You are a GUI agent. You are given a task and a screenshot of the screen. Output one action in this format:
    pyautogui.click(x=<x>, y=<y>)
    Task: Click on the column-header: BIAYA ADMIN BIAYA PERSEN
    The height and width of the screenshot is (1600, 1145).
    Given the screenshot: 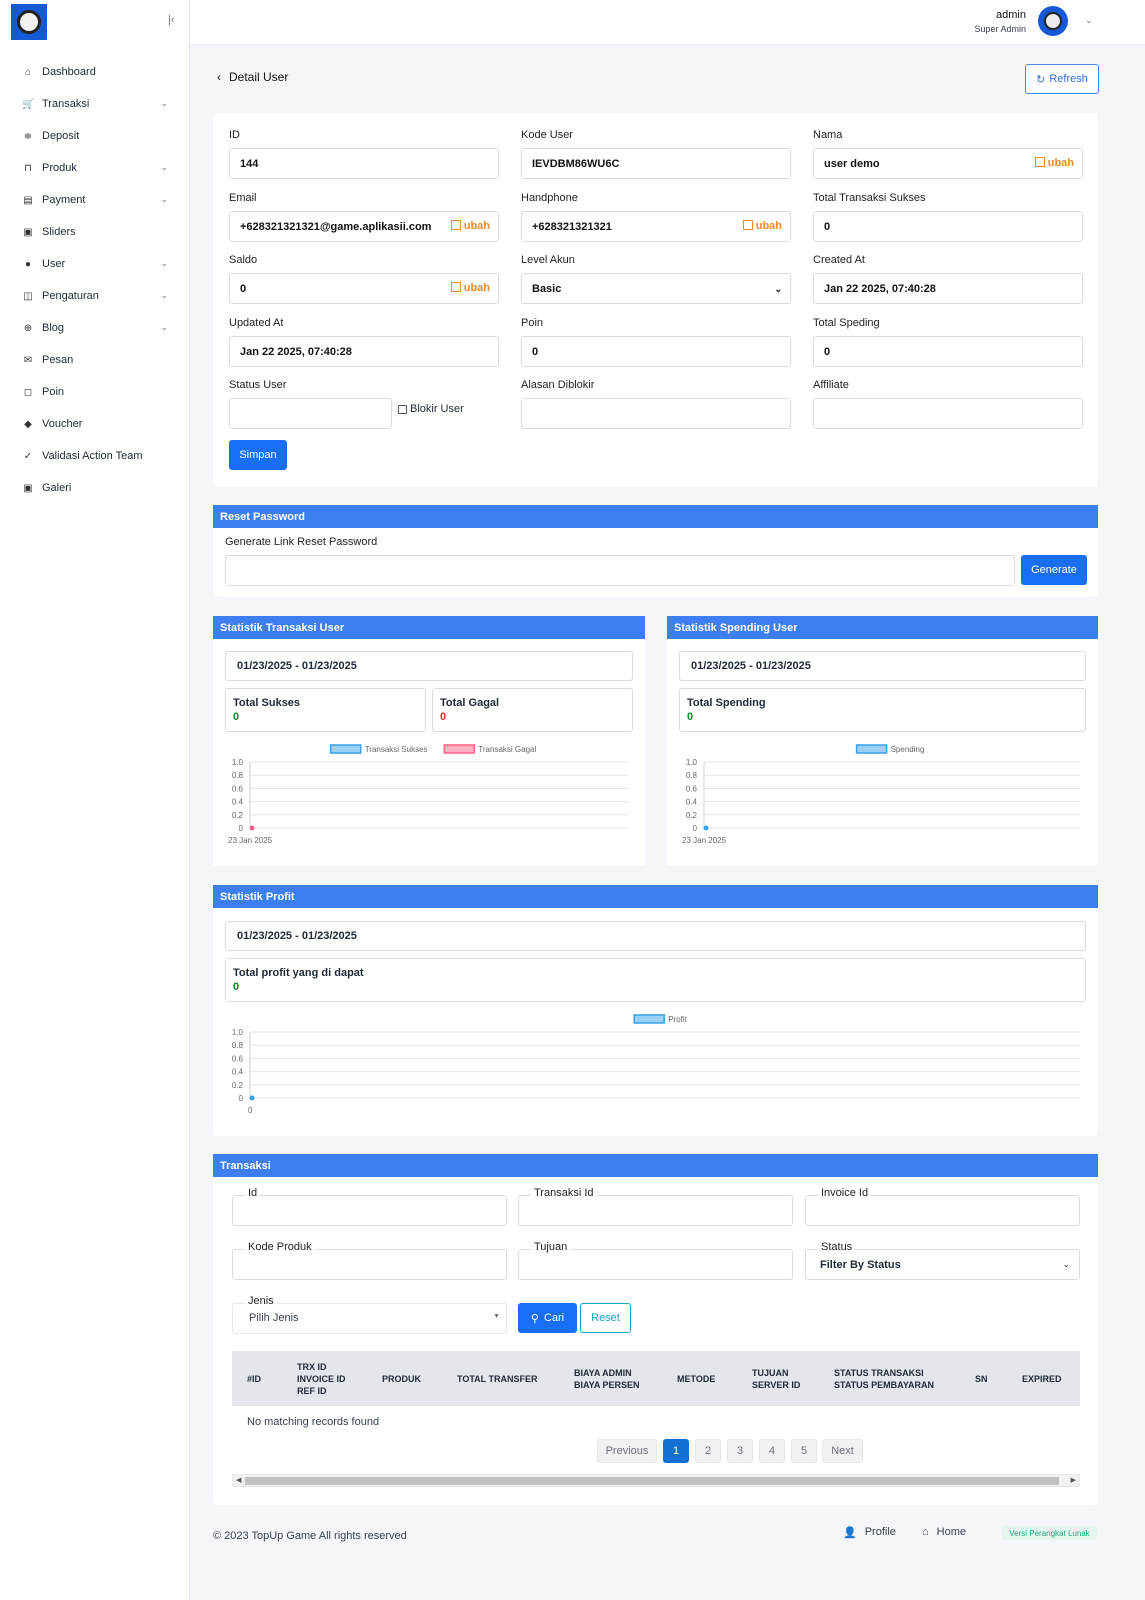 What is the action you would take?
    pyautogui.click(x=607, y=1379)
    